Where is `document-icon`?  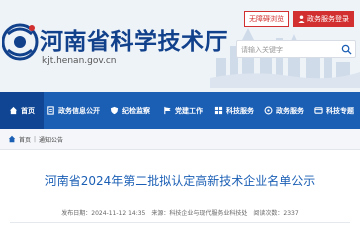 document-icon is located at coordinates (50, 110).